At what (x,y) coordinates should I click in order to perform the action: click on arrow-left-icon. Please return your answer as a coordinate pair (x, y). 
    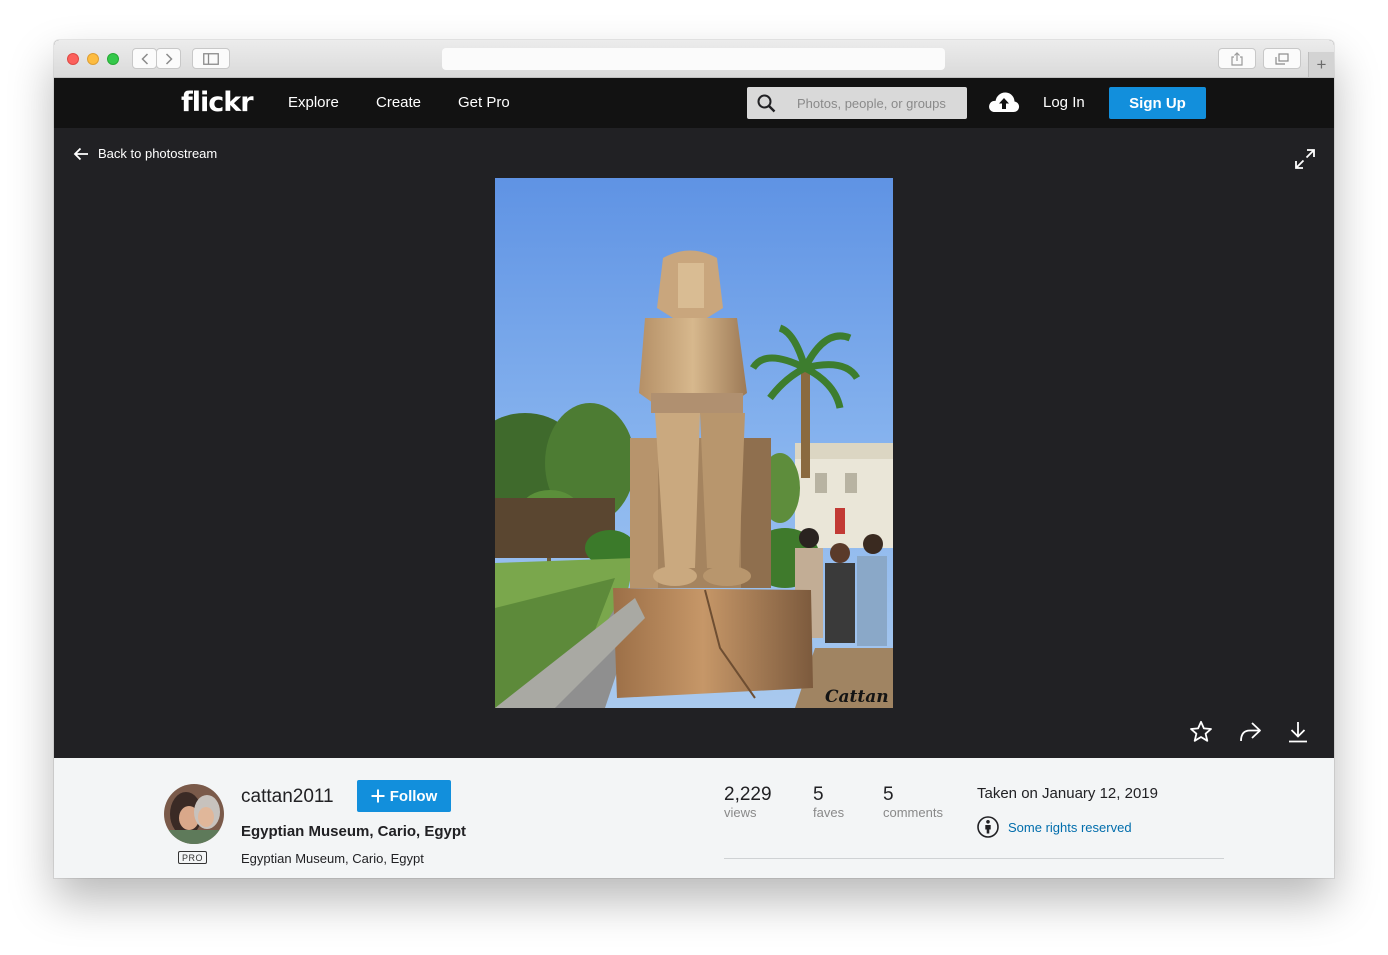
    Looking at the image, I should click on (80, 153).